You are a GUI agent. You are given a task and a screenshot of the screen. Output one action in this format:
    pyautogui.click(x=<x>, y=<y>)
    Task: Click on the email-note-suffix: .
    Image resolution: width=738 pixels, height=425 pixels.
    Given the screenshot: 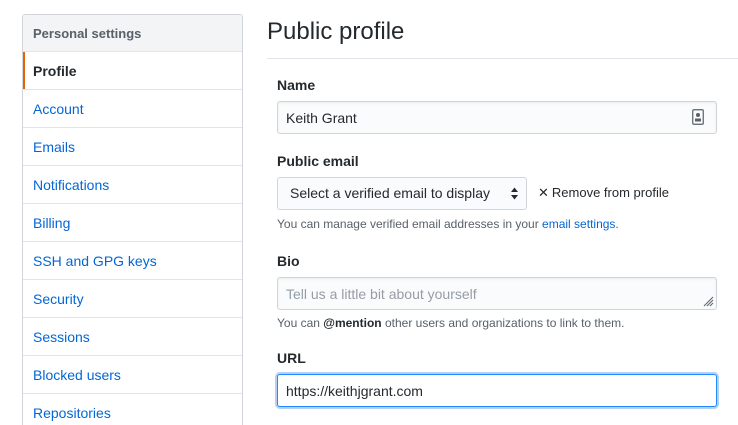 What is the action you would take?
    pyautogui.click(x=617, y=224)
    